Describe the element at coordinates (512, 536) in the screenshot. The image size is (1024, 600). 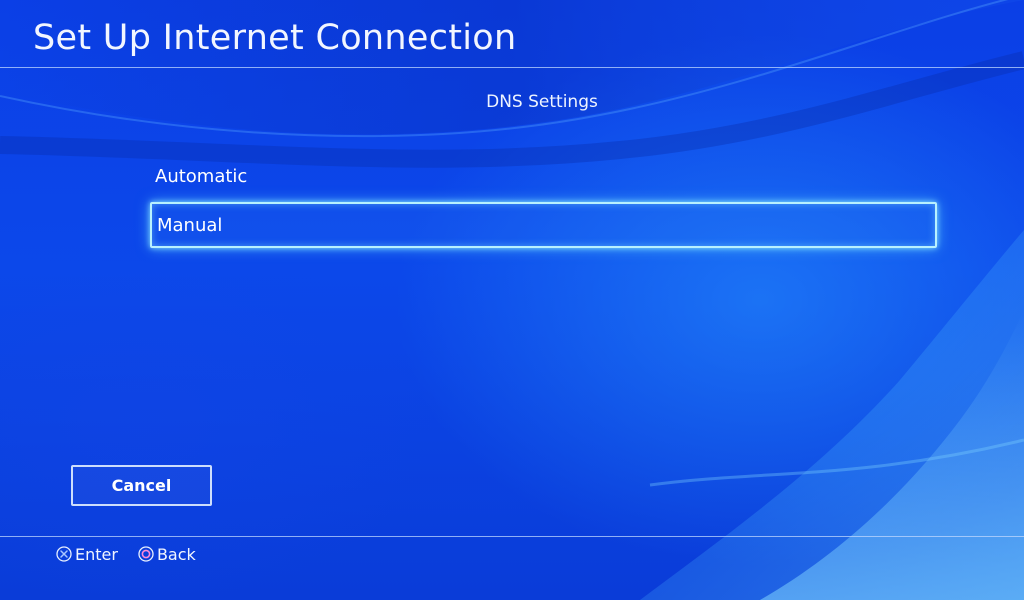
I see `footer-divider` at that location.